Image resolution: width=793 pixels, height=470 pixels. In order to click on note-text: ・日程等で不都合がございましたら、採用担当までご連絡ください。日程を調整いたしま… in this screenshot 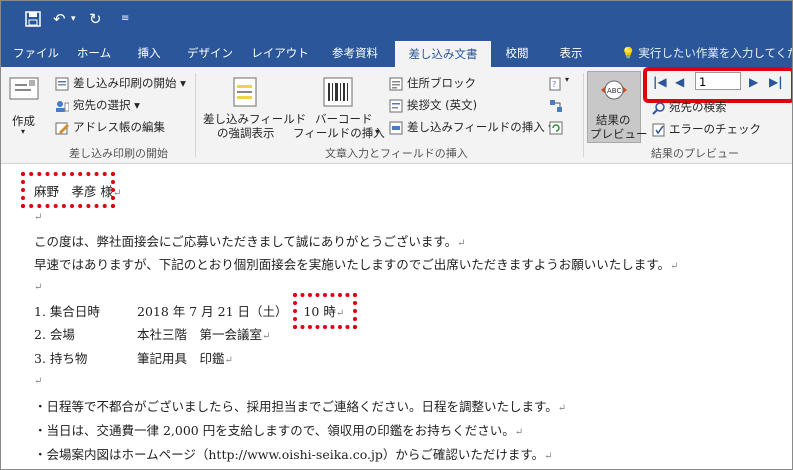, I will do `click(296, 406)`.